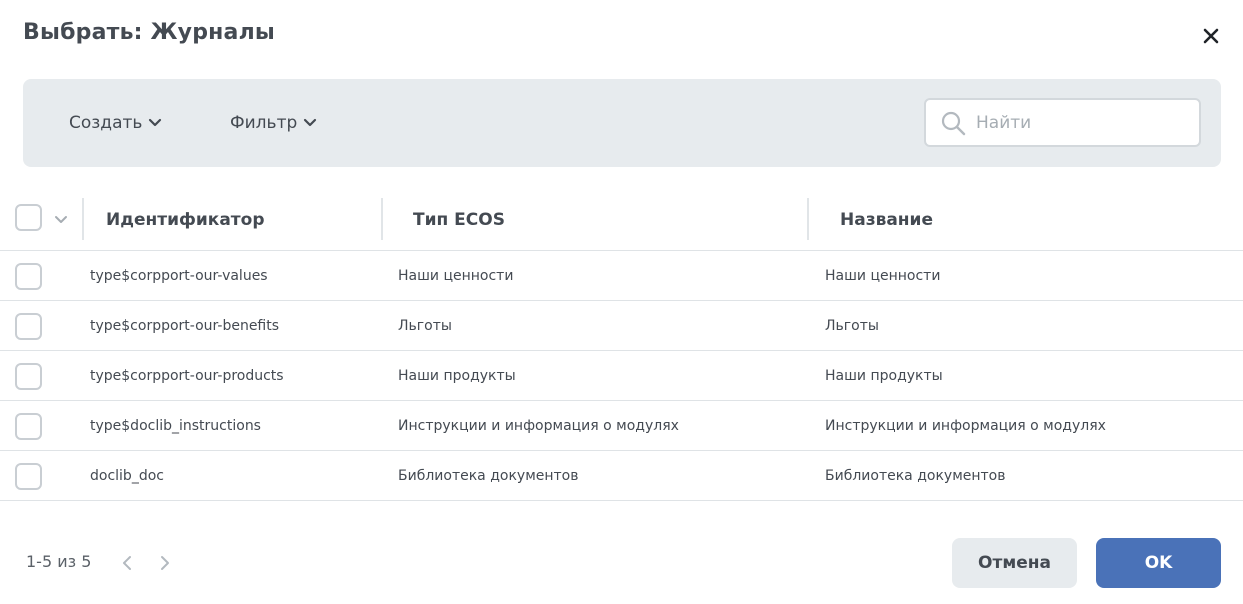 This screenshot has height=604, width=1243. I want to click on cell-identifier: type$corpport-our-products, so click(187, 376).